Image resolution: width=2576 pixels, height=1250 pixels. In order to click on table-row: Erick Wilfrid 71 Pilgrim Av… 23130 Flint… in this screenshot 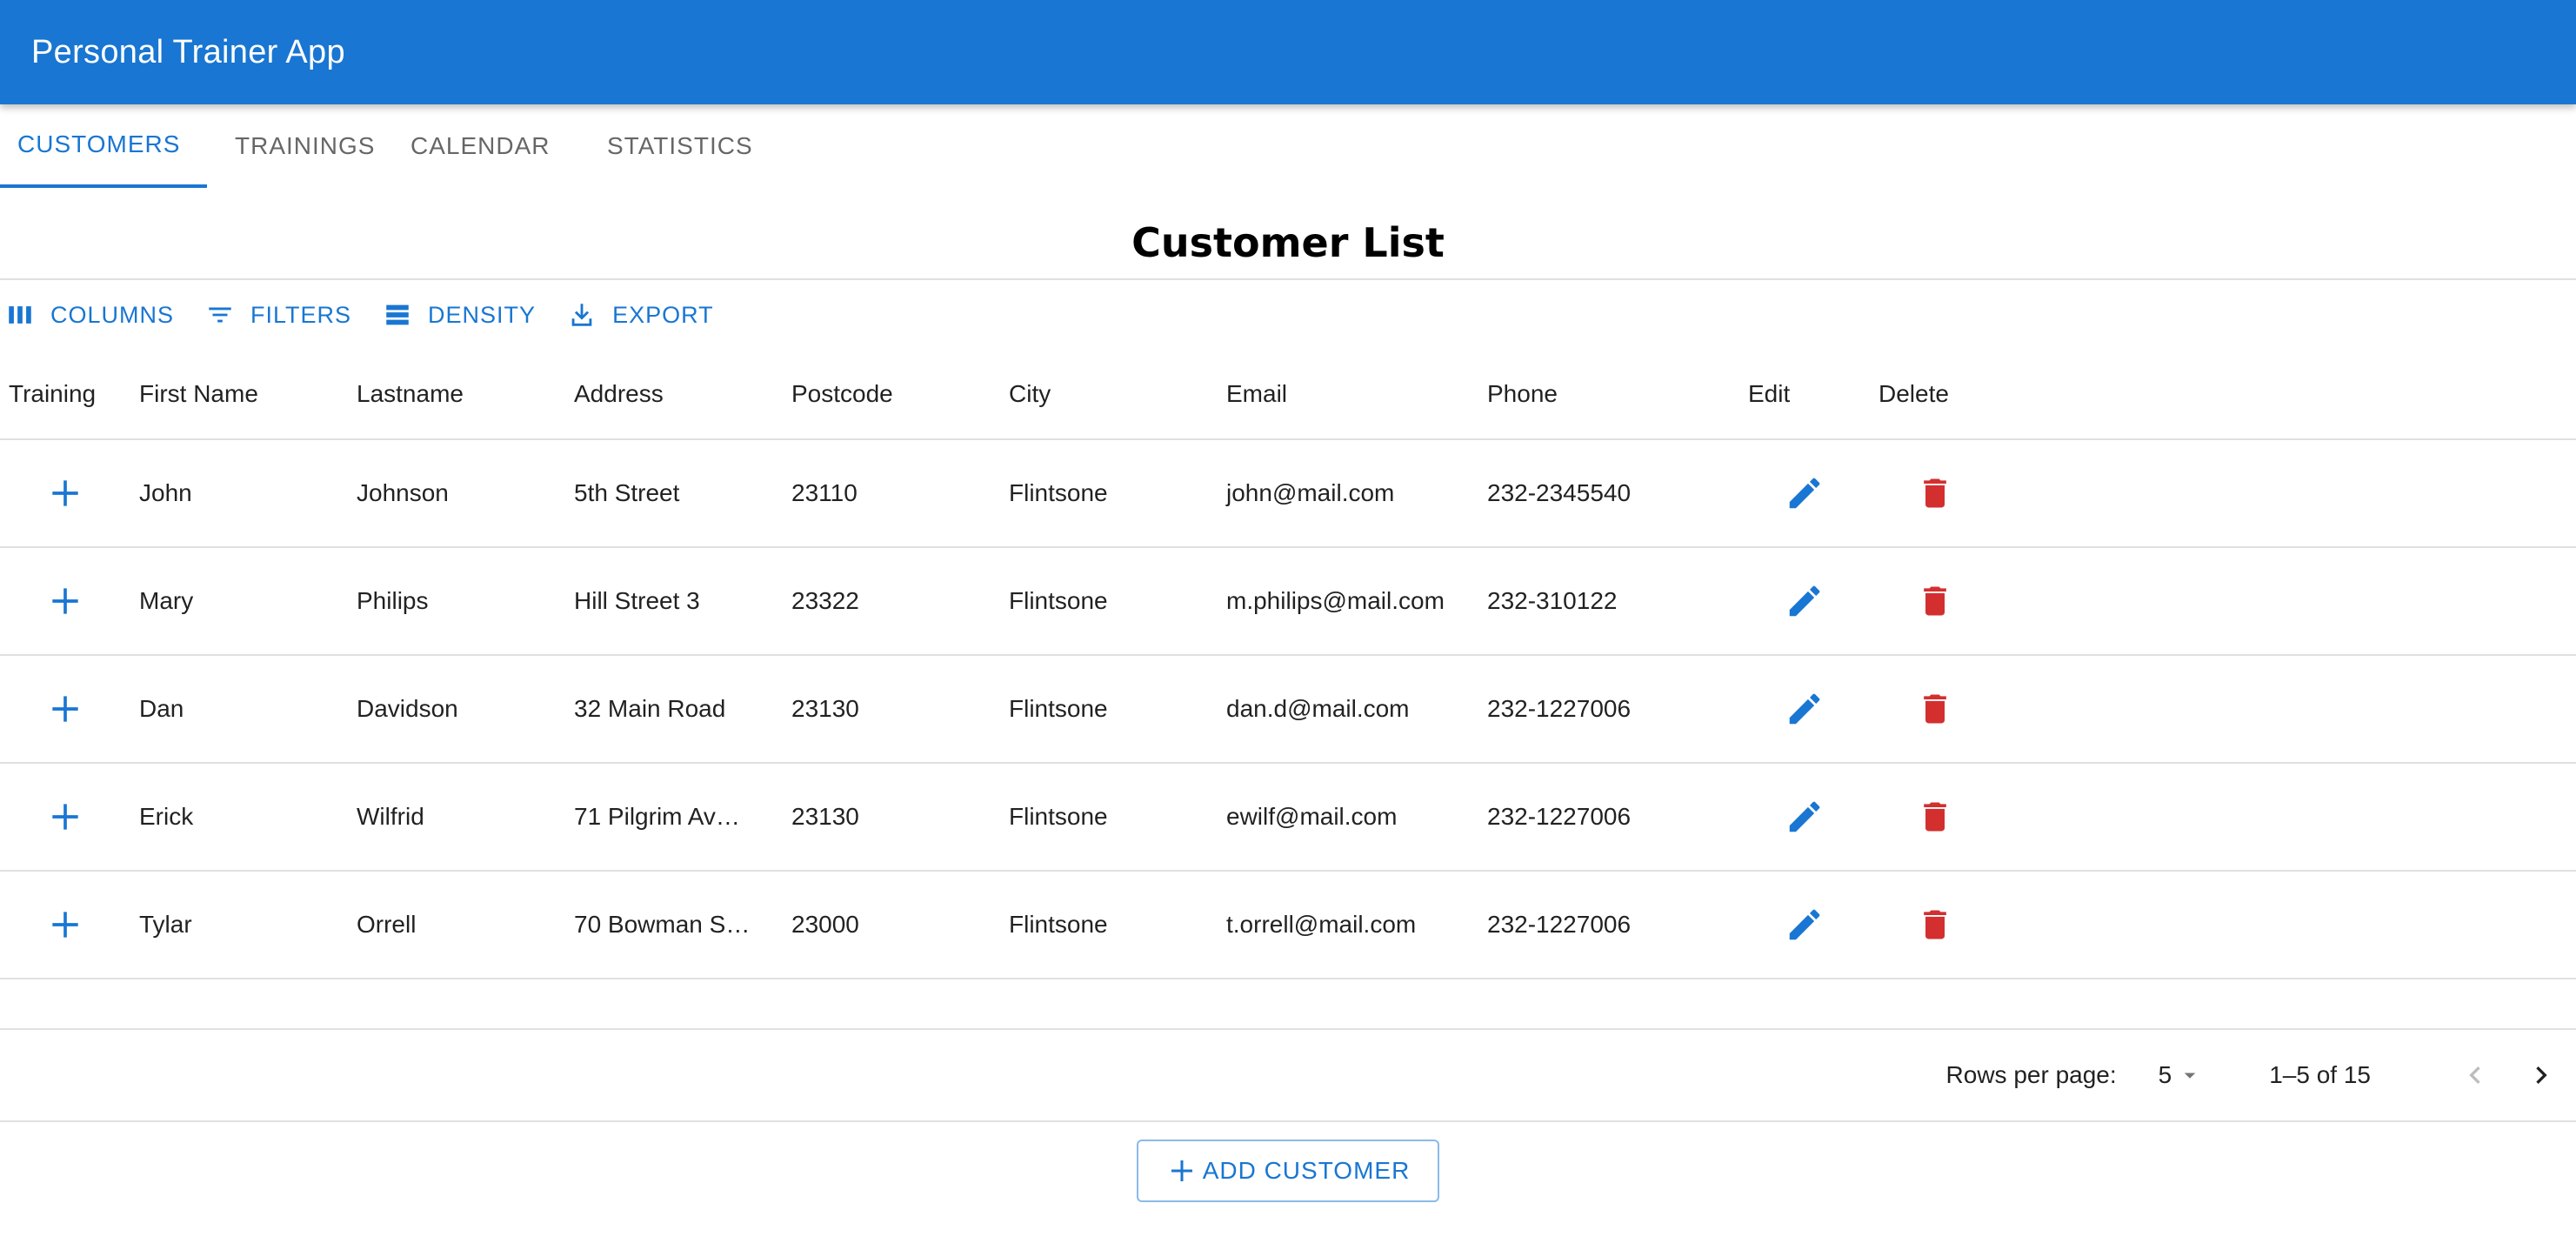, I will do `click(1288, 818)`.